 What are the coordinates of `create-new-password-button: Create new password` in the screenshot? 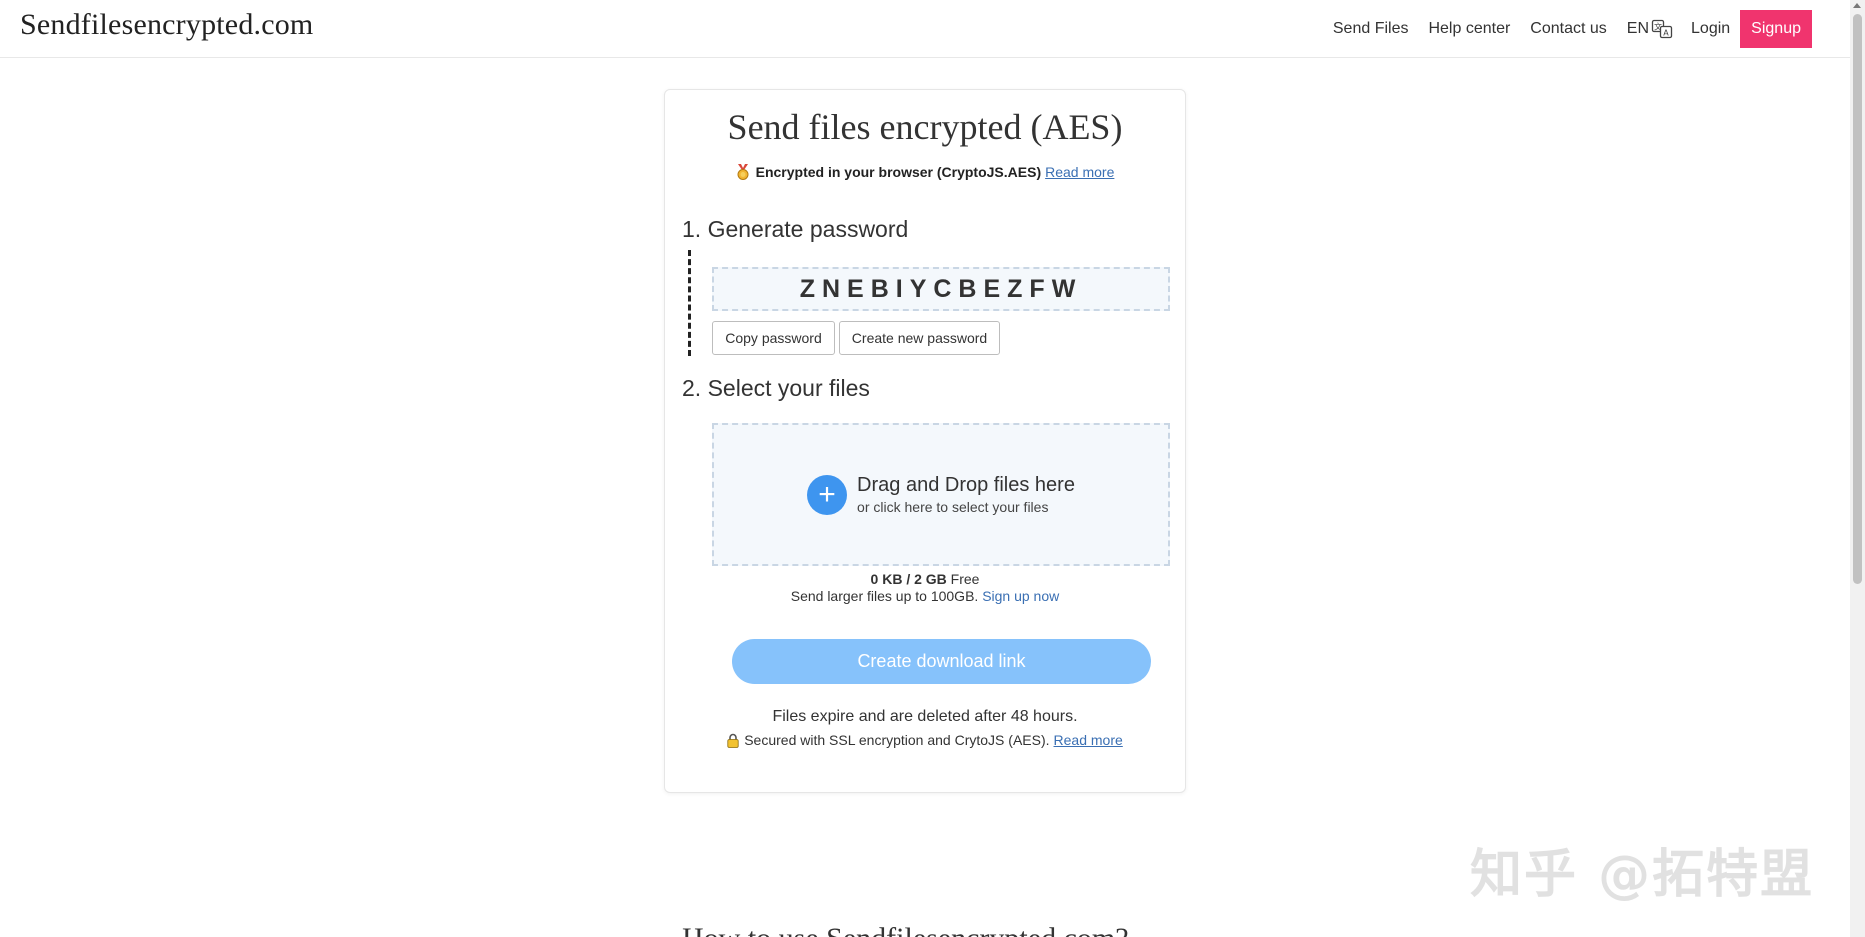 It's located at (919, 338).